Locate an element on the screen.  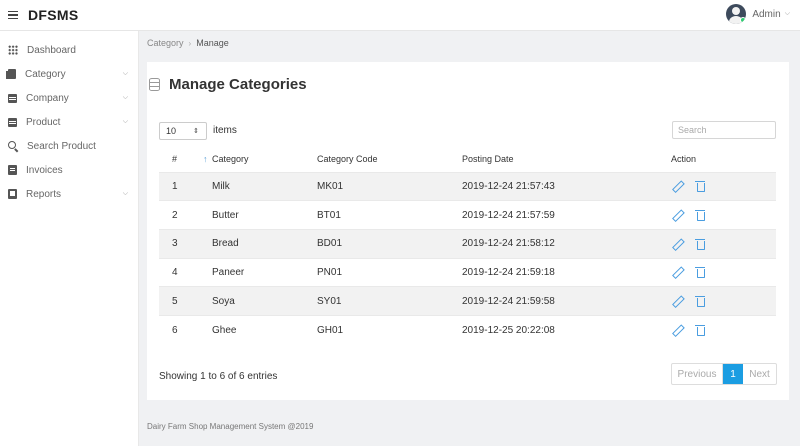
cell-date: 2019-12-25 20:22:08 is located at coordinates (563, 329).